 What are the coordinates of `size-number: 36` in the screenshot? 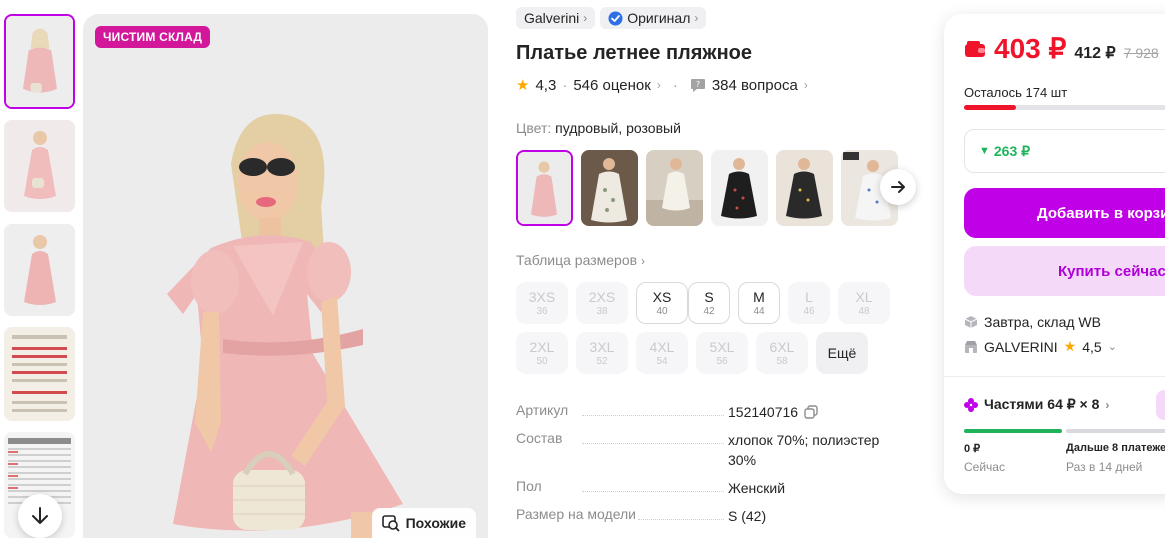 It's located at (542, 311).